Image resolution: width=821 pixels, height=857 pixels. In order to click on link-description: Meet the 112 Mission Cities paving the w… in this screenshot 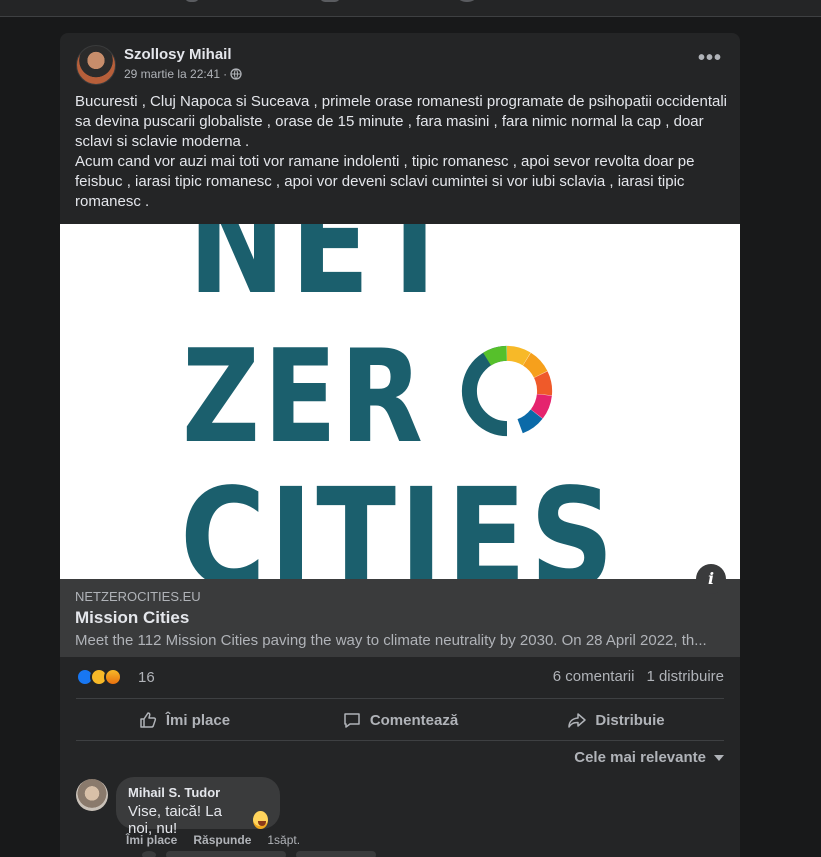, I will do `click(391, 640)`.